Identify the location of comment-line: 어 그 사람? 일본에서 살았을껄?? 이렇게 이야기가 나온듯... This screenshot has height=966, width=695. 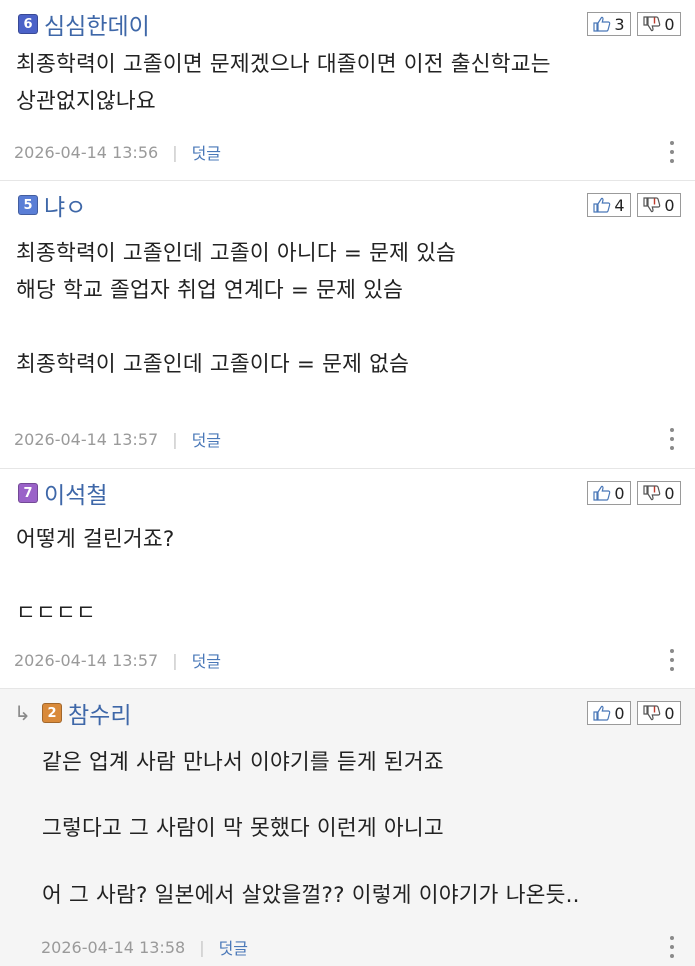
(311, 895).